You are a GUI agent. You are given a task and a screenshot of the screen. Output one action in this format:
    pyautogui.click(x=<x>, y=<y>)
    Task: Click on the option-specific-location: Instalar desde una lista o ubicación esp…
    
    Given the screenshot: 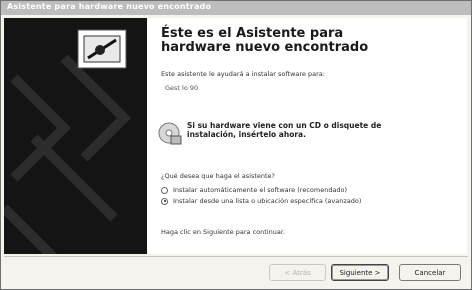 What is the action you would take?
    pyautogui.click(x=261, y=201)
    